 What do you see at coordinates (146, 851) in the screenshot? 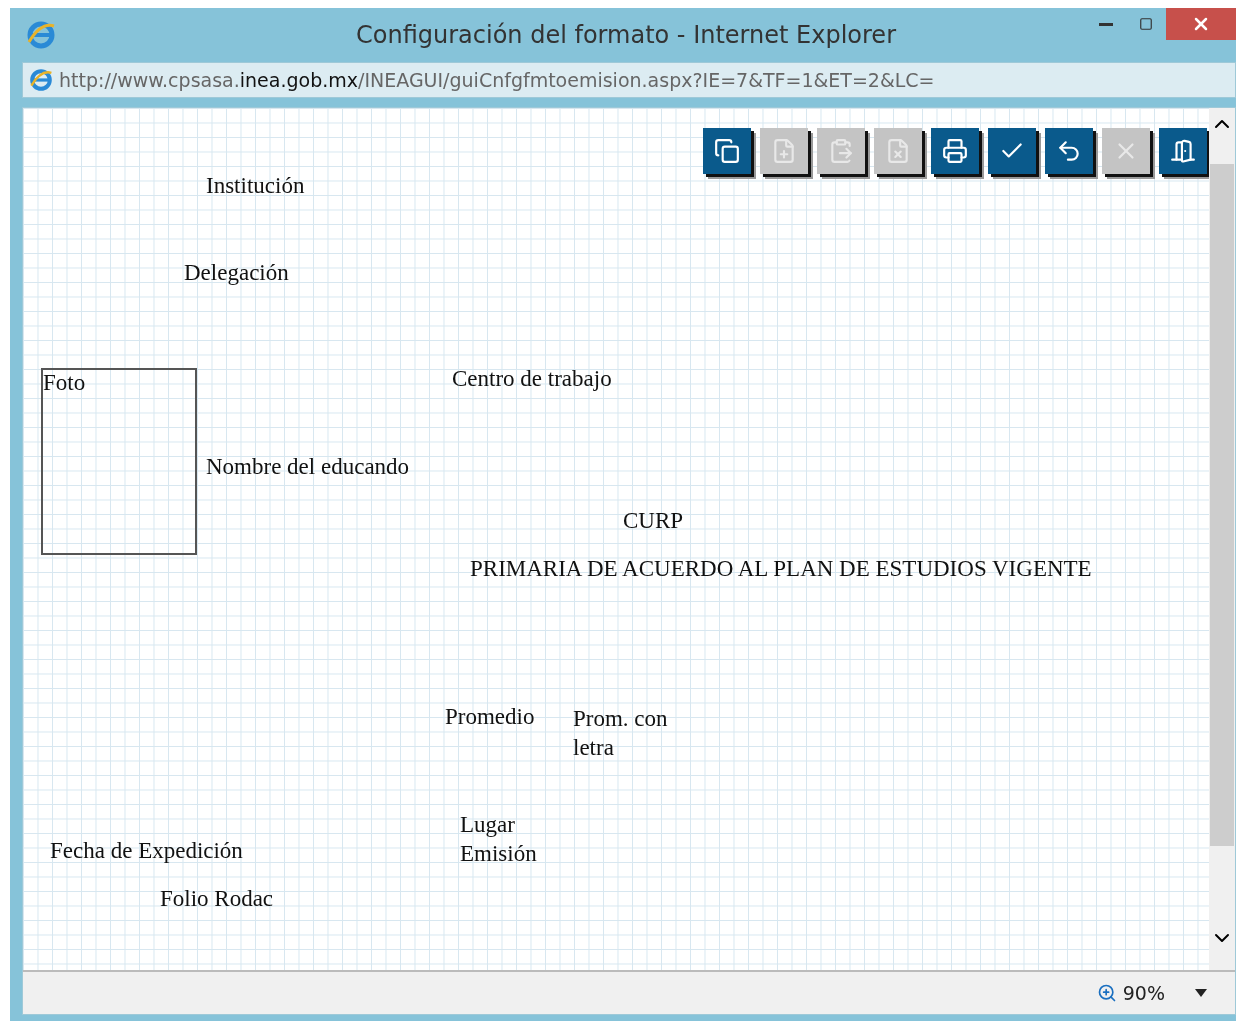
I see `field-label: Fecha de Expedición` at bounding box center [146, 851].